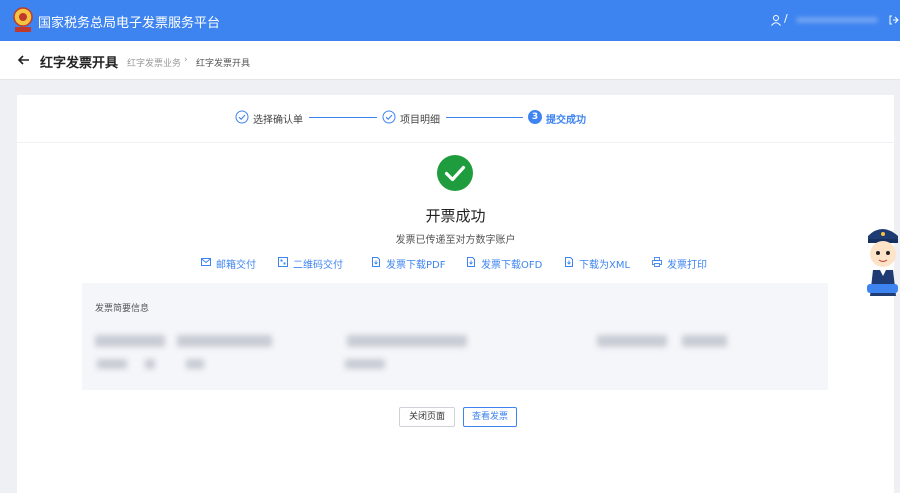  What do you see at coordinates (223, 64) in the screenshot?
I see `breadcrumb-item-current: 红字发票开具` at bounding box center [223, 64].